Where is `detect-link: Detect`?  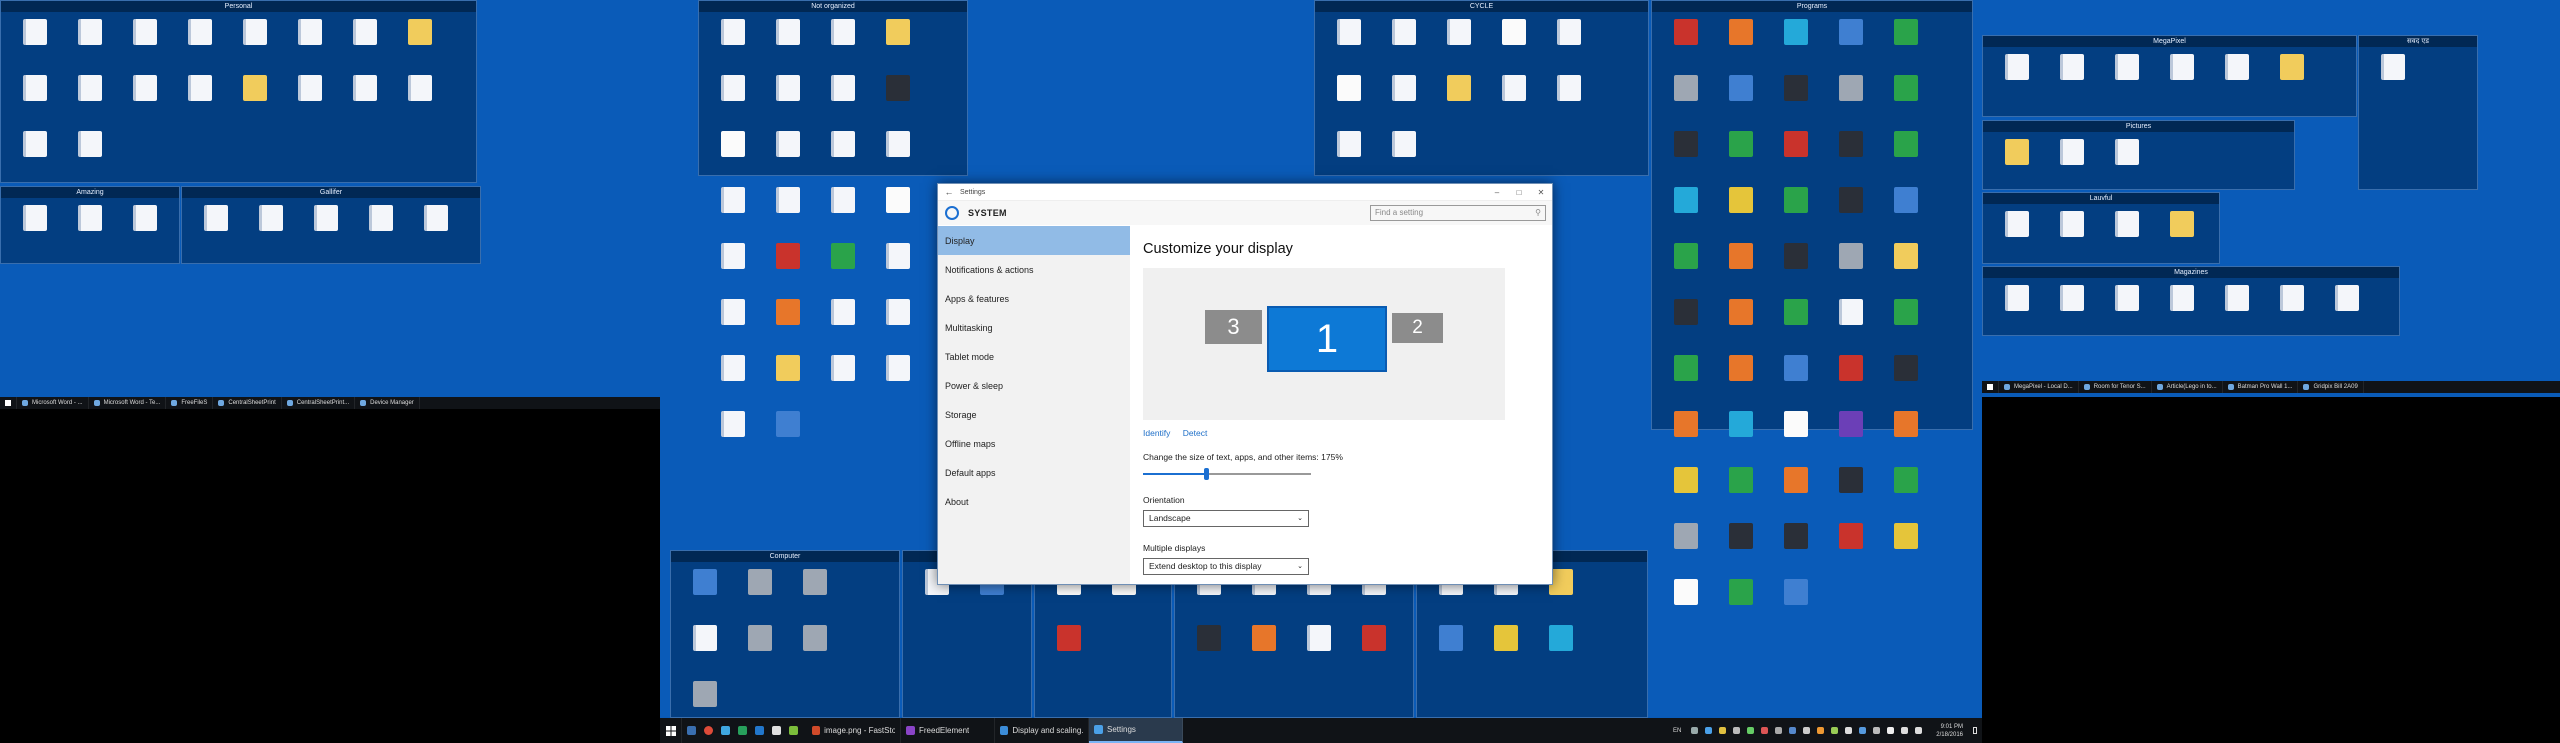 detect-link: Detect is located at coordinates (1195, 433).